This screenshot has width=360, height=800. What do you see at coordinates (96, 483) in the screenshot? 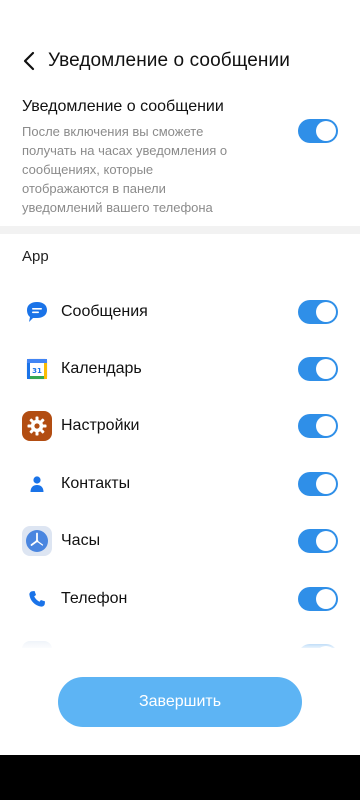
I see `app-name: Контакты` at bounding box center [96, 483].